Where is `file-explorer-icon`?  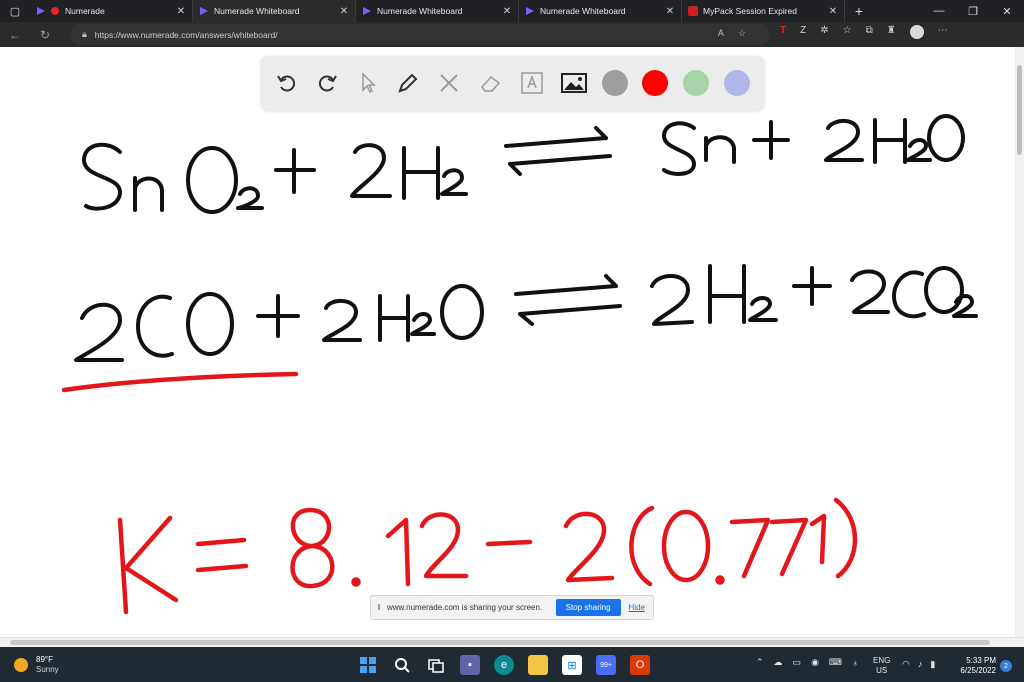 file-explorer-icon is located at coordinates (538, 665).